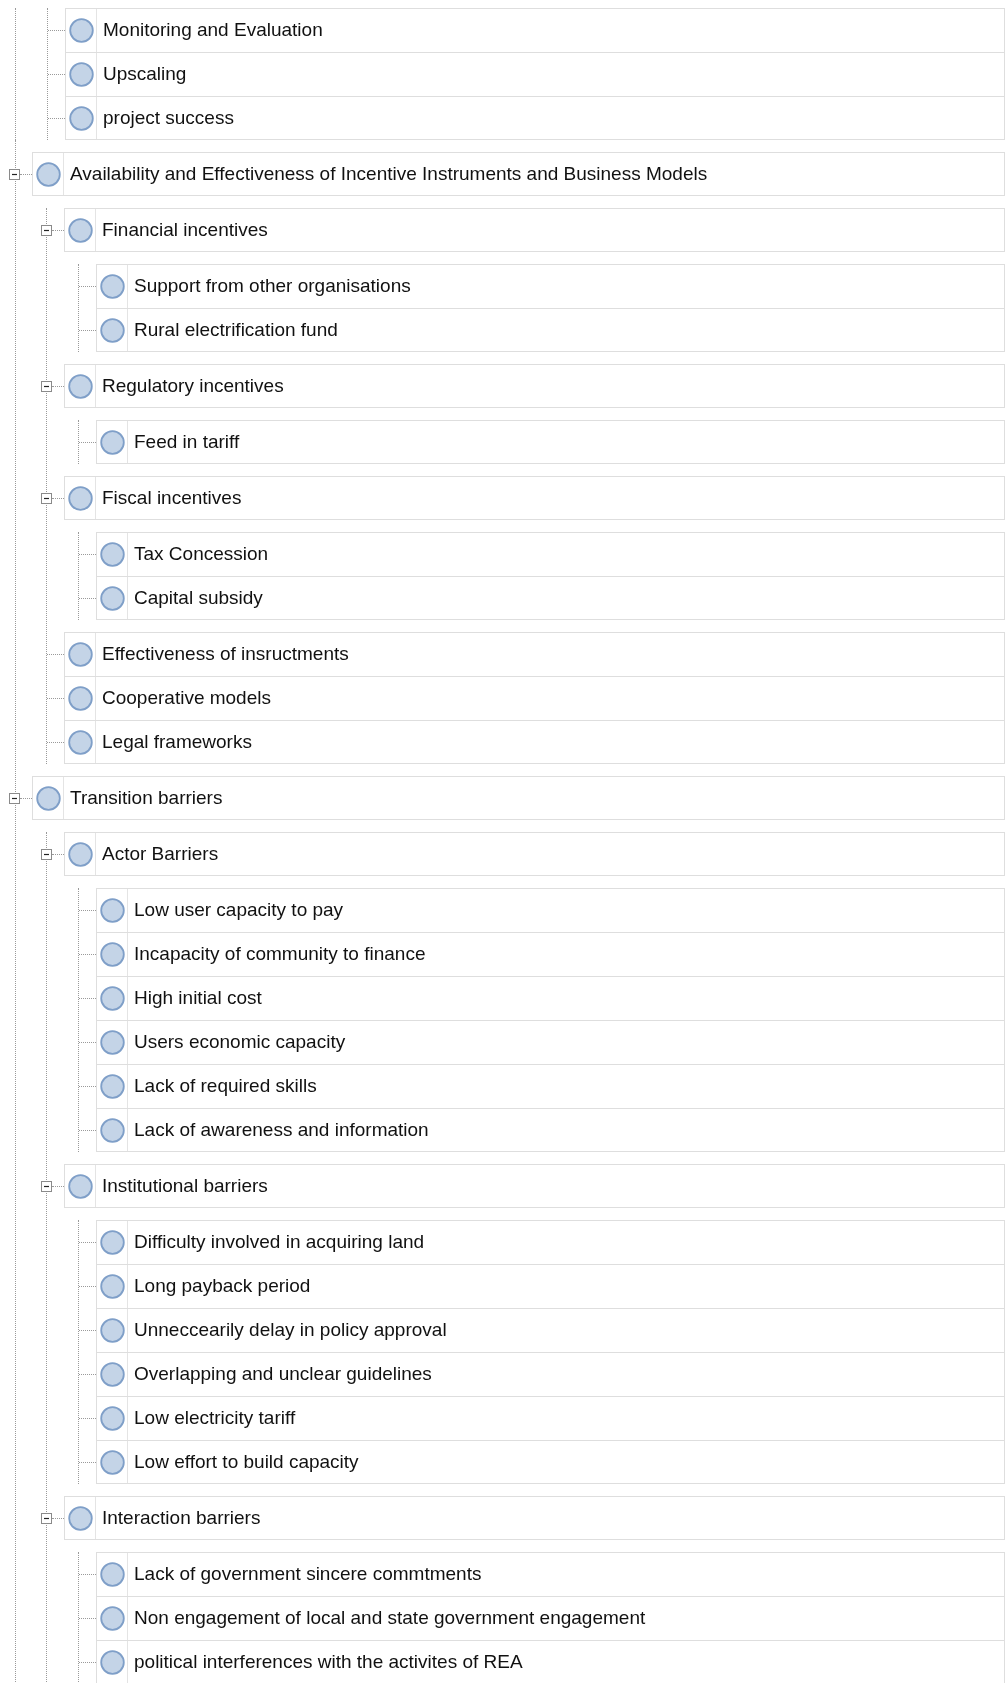 This screenshot has width=1005, height=1683. What do you see at coordinates (550, 1086) in the screenshot?
I see `tree-item: Lack of required skills` at bounding box center [550, 1086].